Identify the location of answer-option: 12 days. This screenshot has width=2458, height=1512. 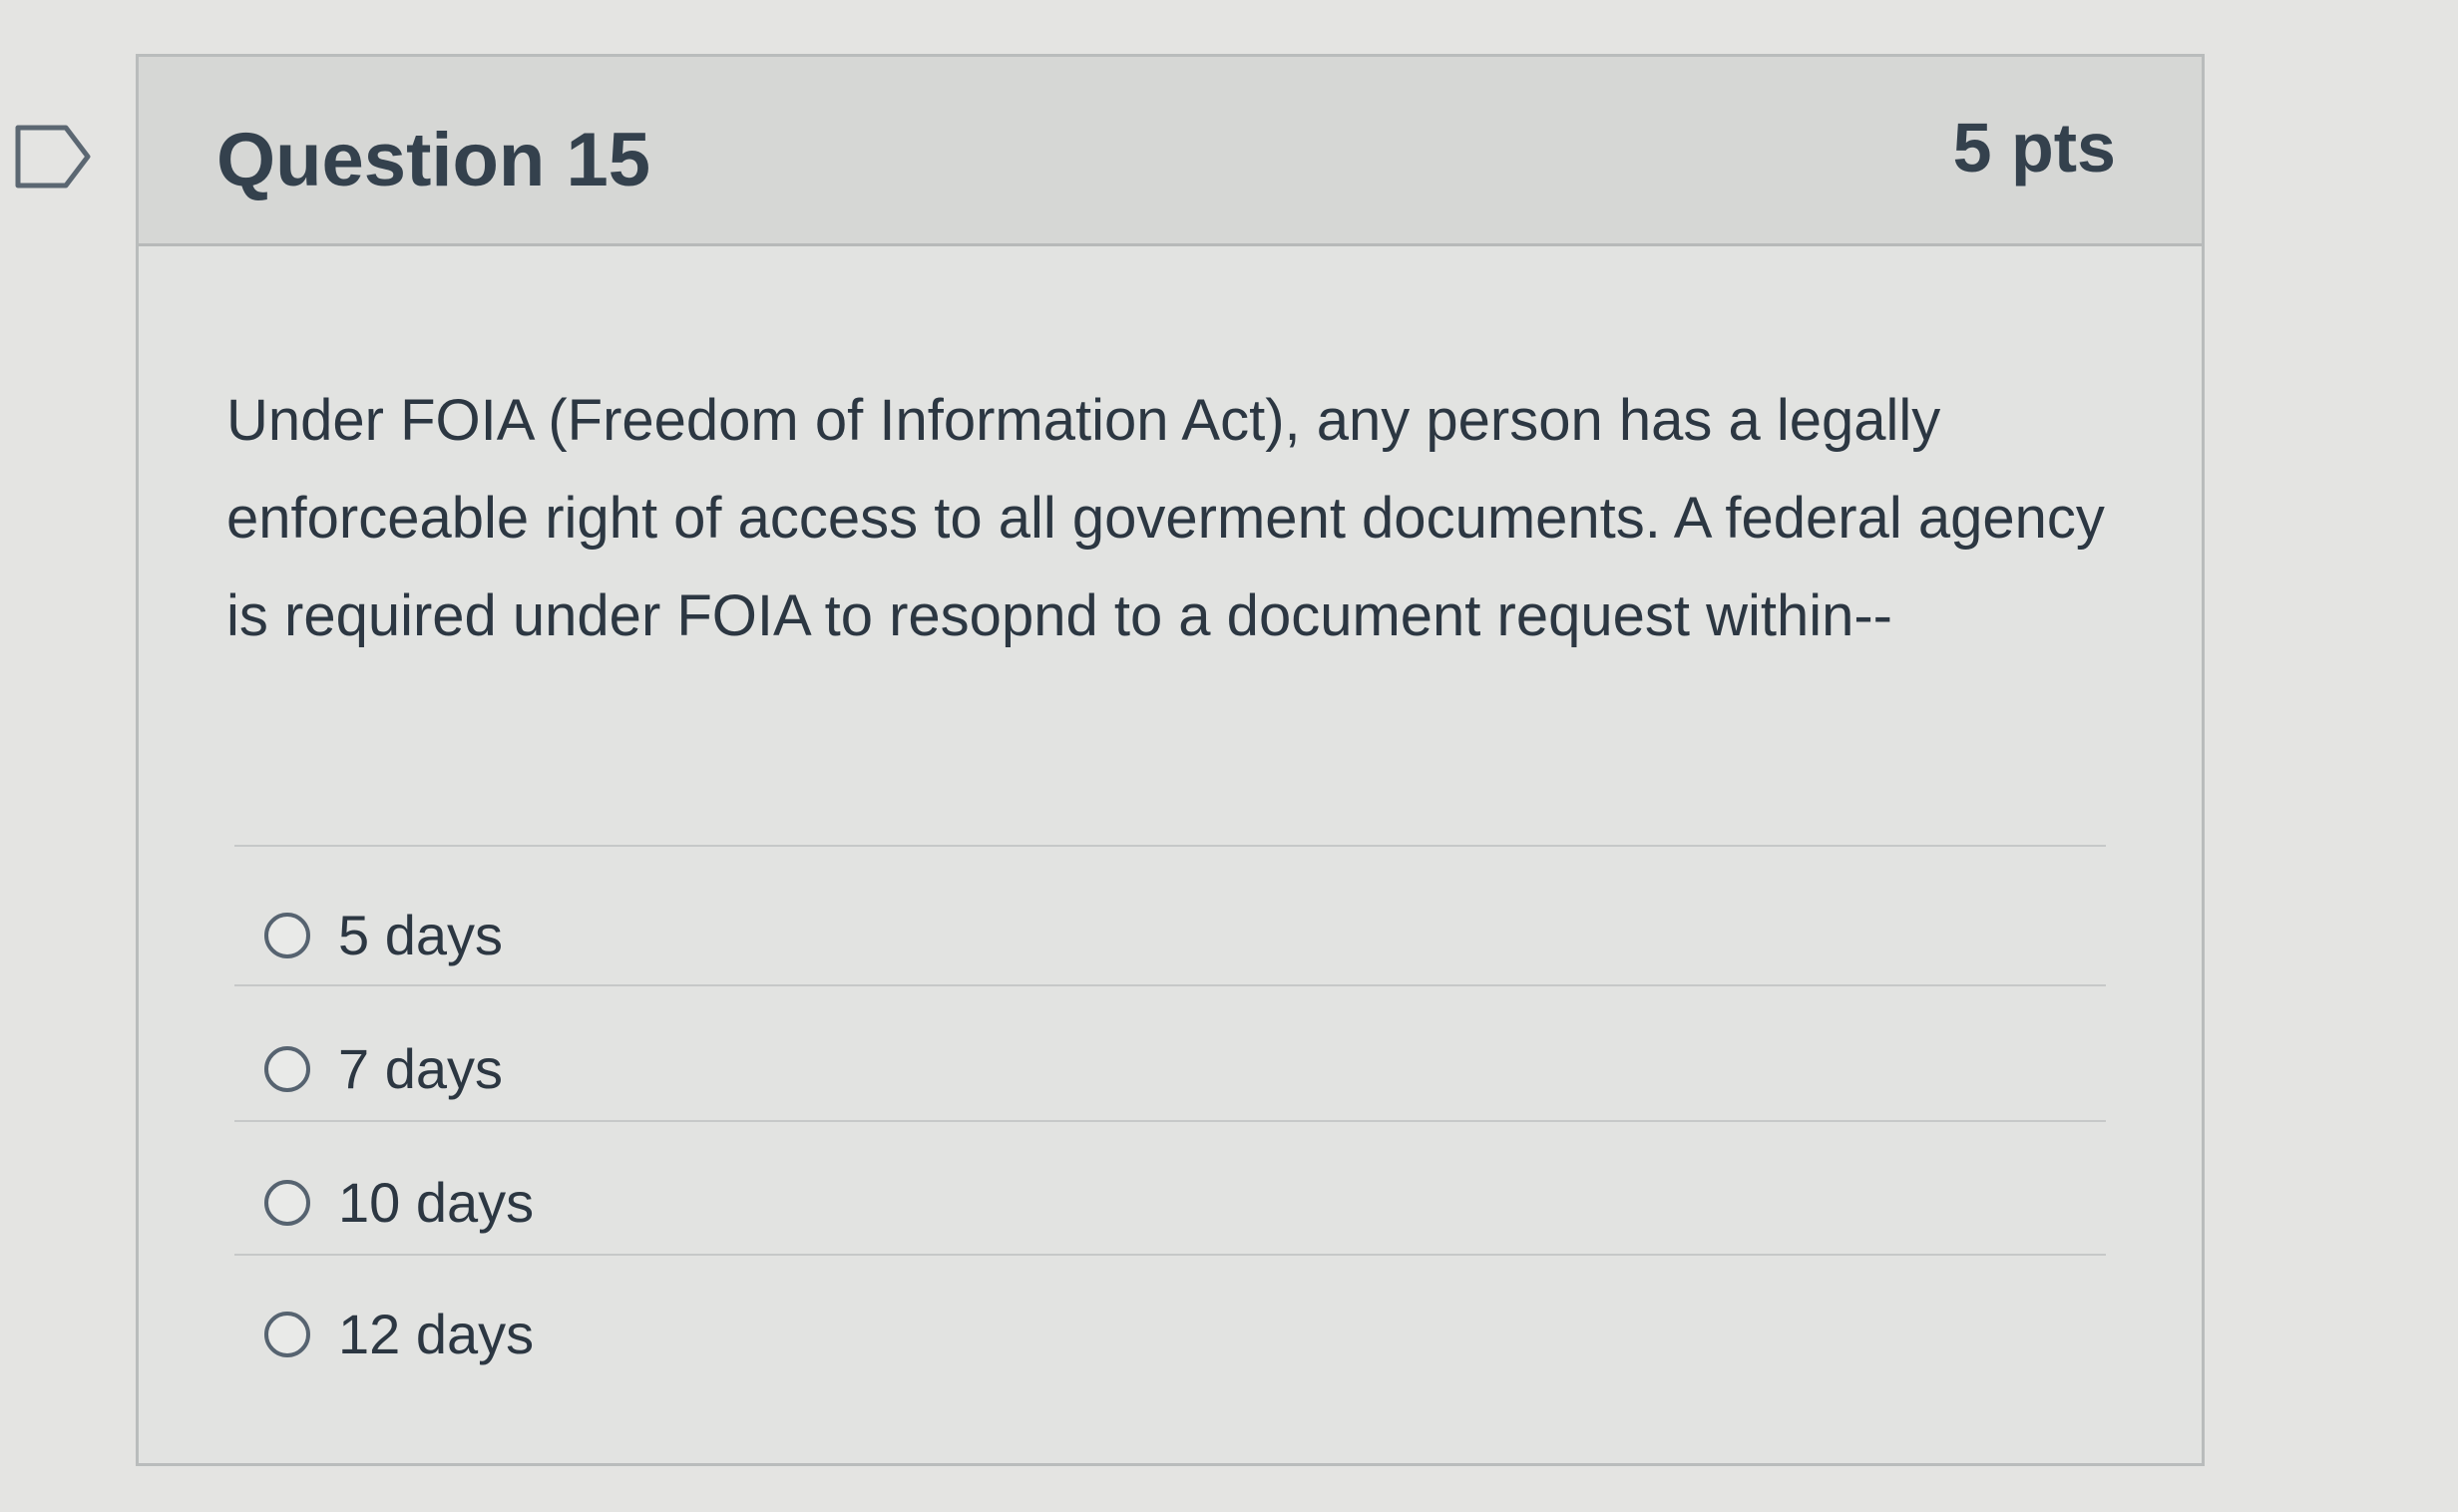
(399, 1334).